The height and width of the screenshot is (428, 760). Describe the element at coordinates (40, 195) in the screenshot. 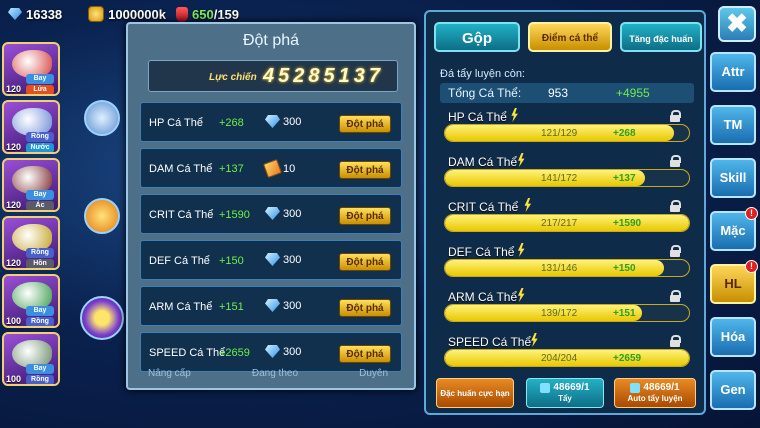

I see `type-badge: Bay` at that location.